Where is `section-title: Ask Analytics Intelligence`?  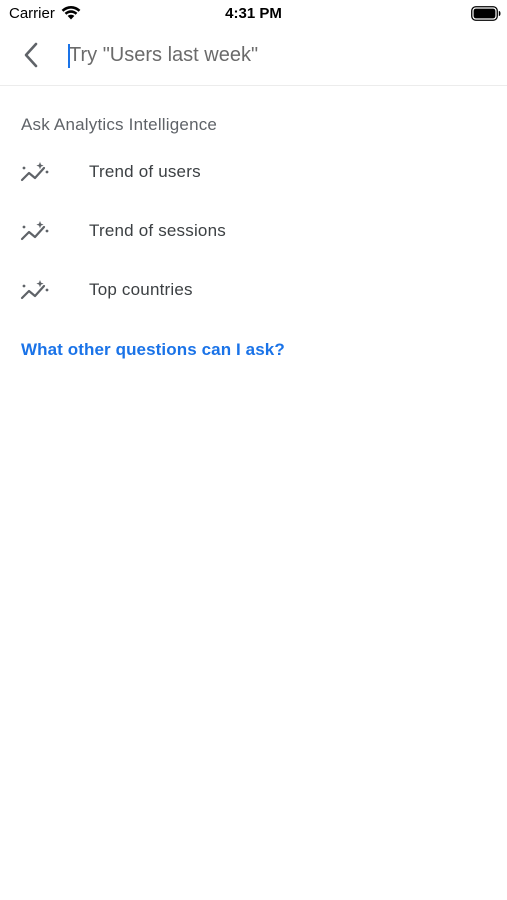
section-title: Ask Analytics Intelligence is located at coordinates (119, 124).